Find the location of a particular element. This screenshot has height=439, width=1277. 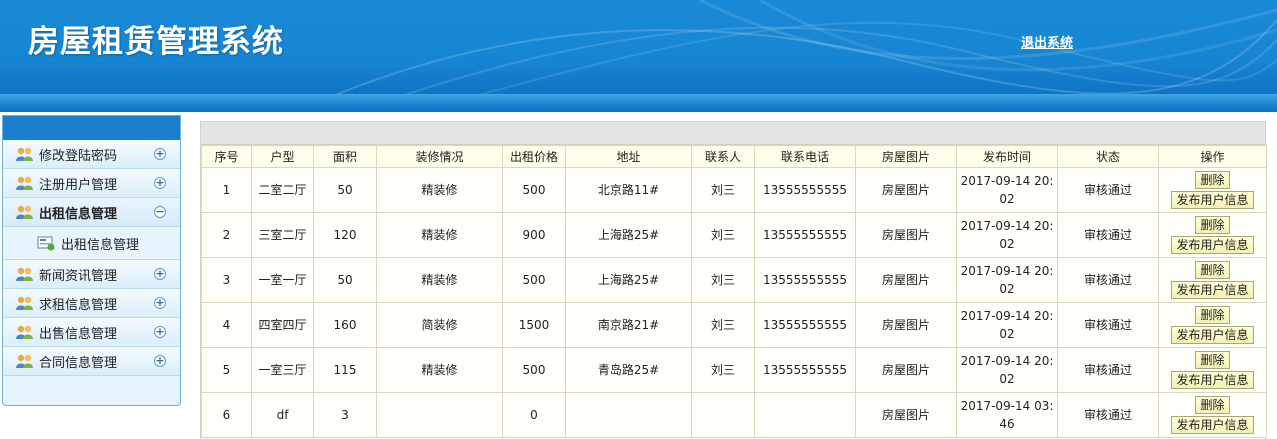

sidebar-item-contract-management: 合同信息管理 + is located at coordinates (91, 361).